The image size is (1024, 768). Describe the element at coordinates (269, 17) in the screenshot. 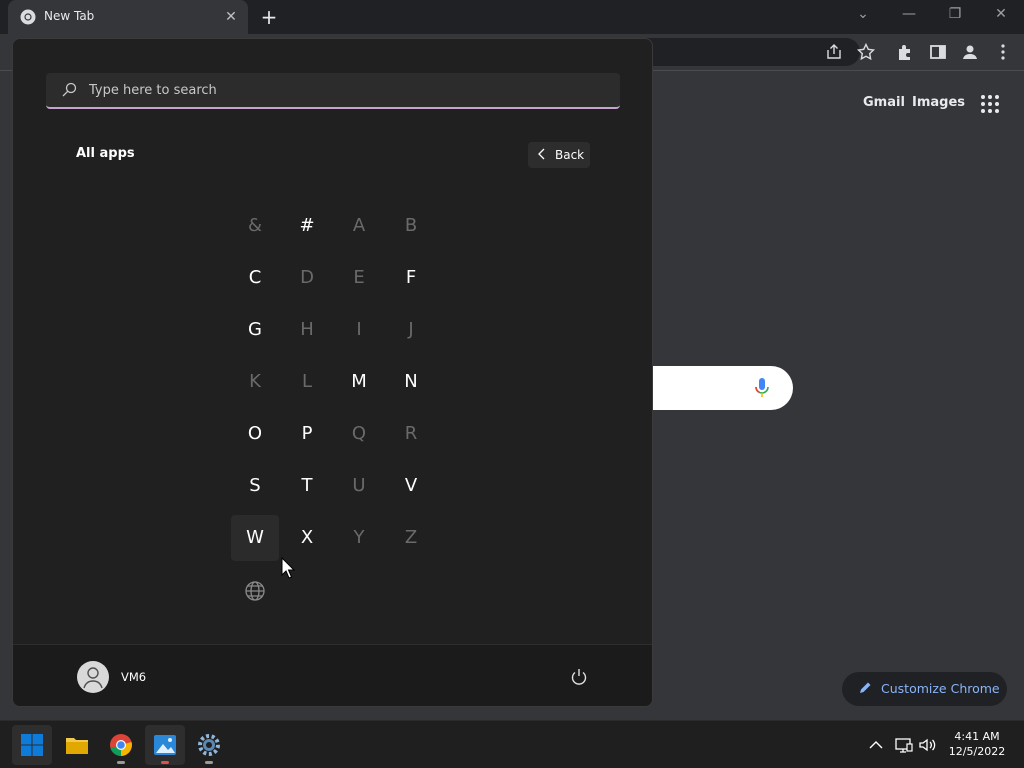

I see `new-tab-button: +` at that location.